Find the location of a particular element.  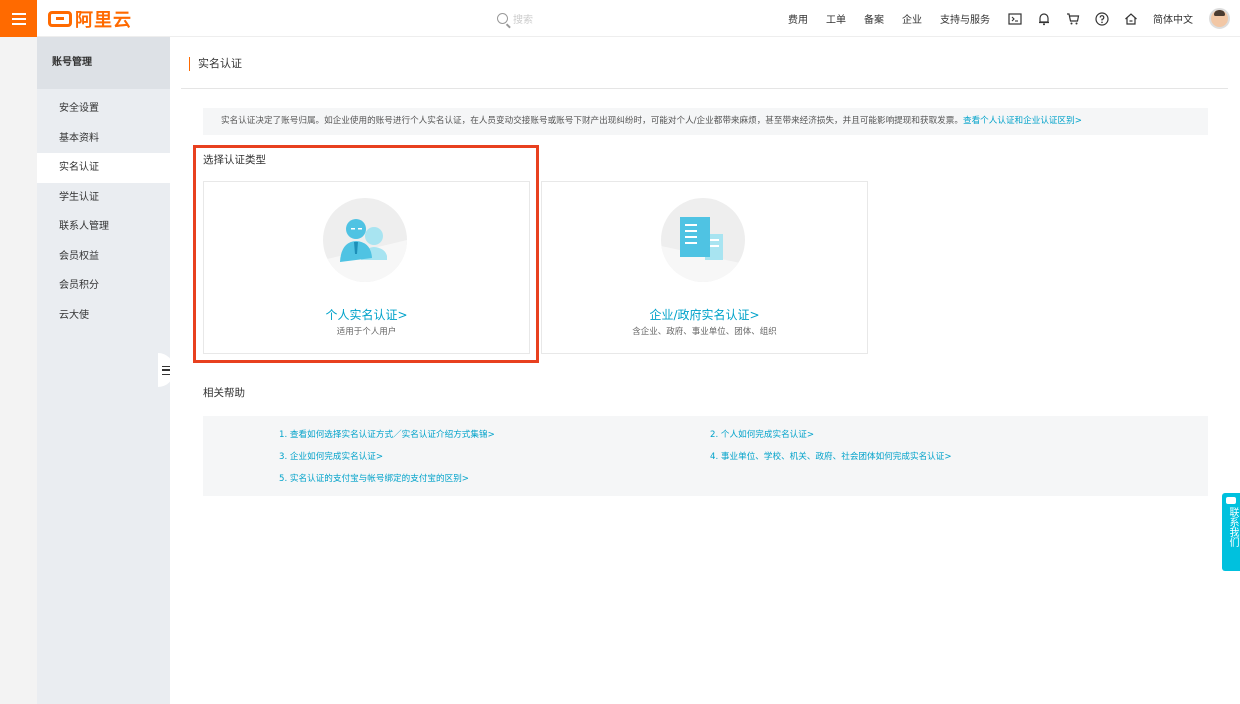

enterprise-verify-subtitle: 含企业、政府、事业单位、团体、组织 is located at coordinates (704, 332).